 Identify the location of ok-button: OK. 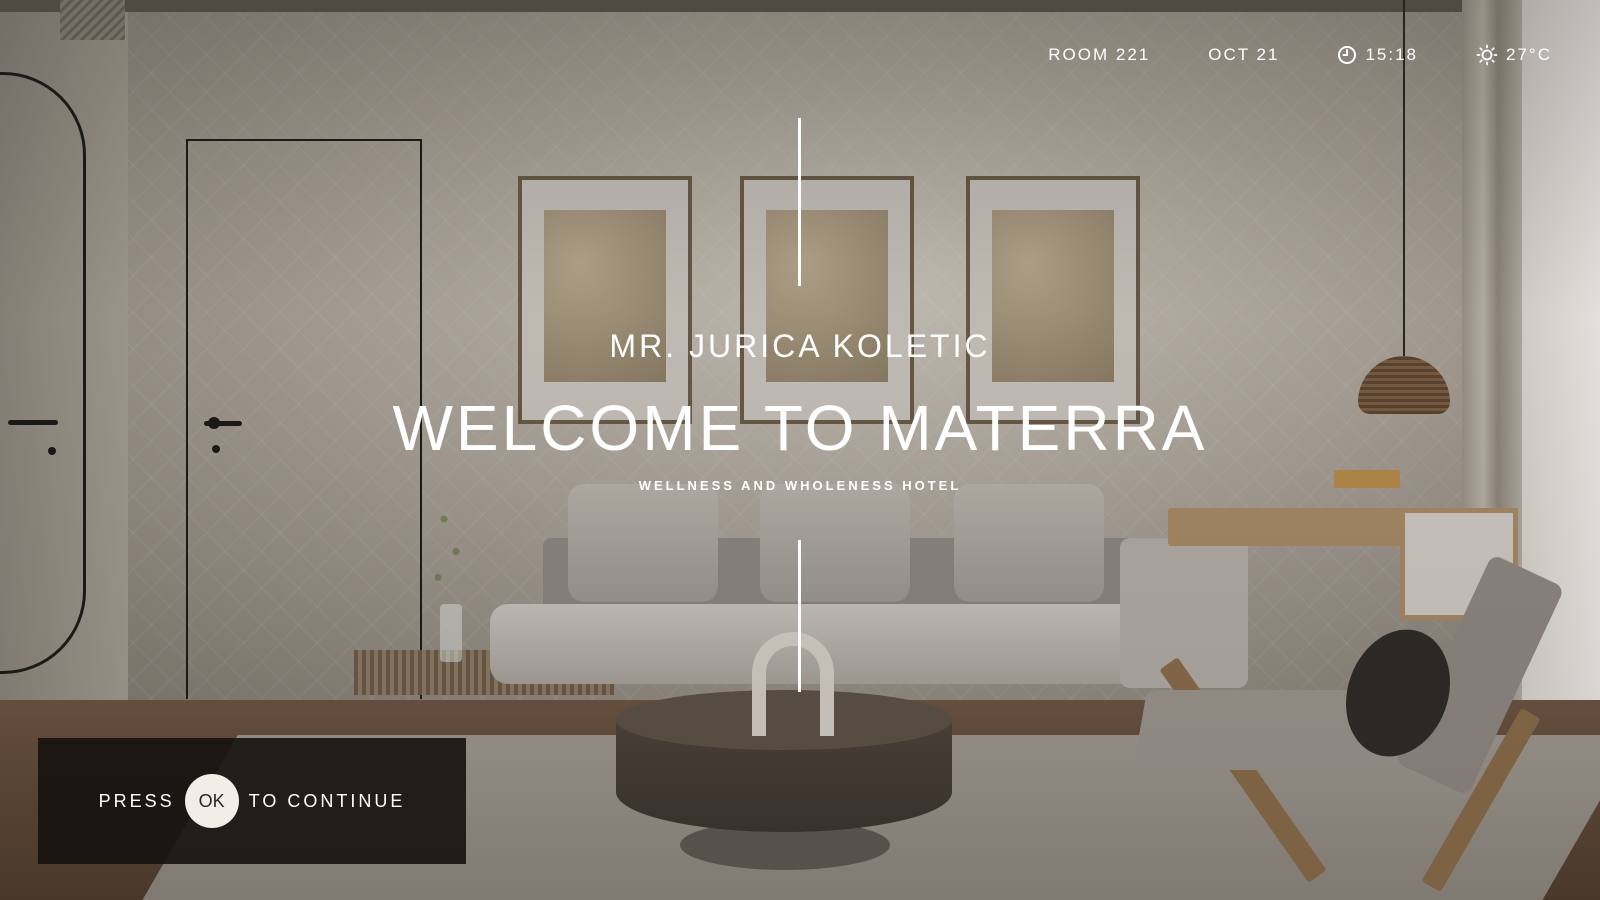
(211, 801).